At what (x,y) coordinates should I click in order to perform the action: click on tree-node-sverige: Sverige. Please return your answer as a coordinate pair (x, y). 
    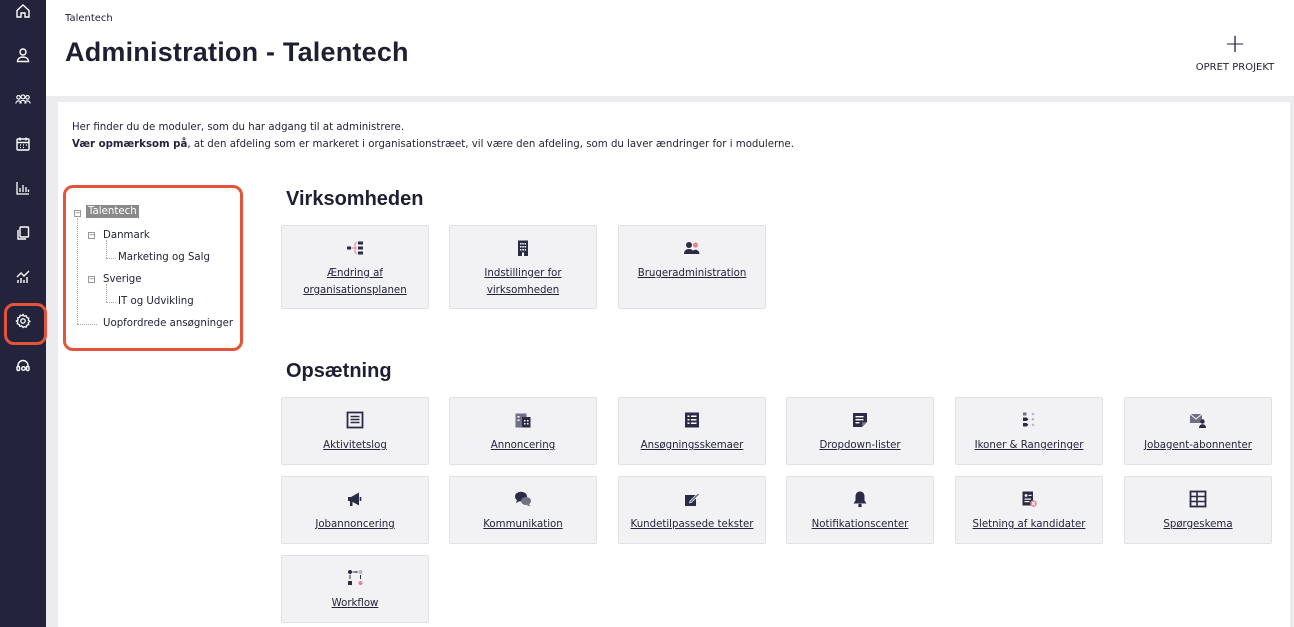
    Looking at the image, I should click on (122, 279).